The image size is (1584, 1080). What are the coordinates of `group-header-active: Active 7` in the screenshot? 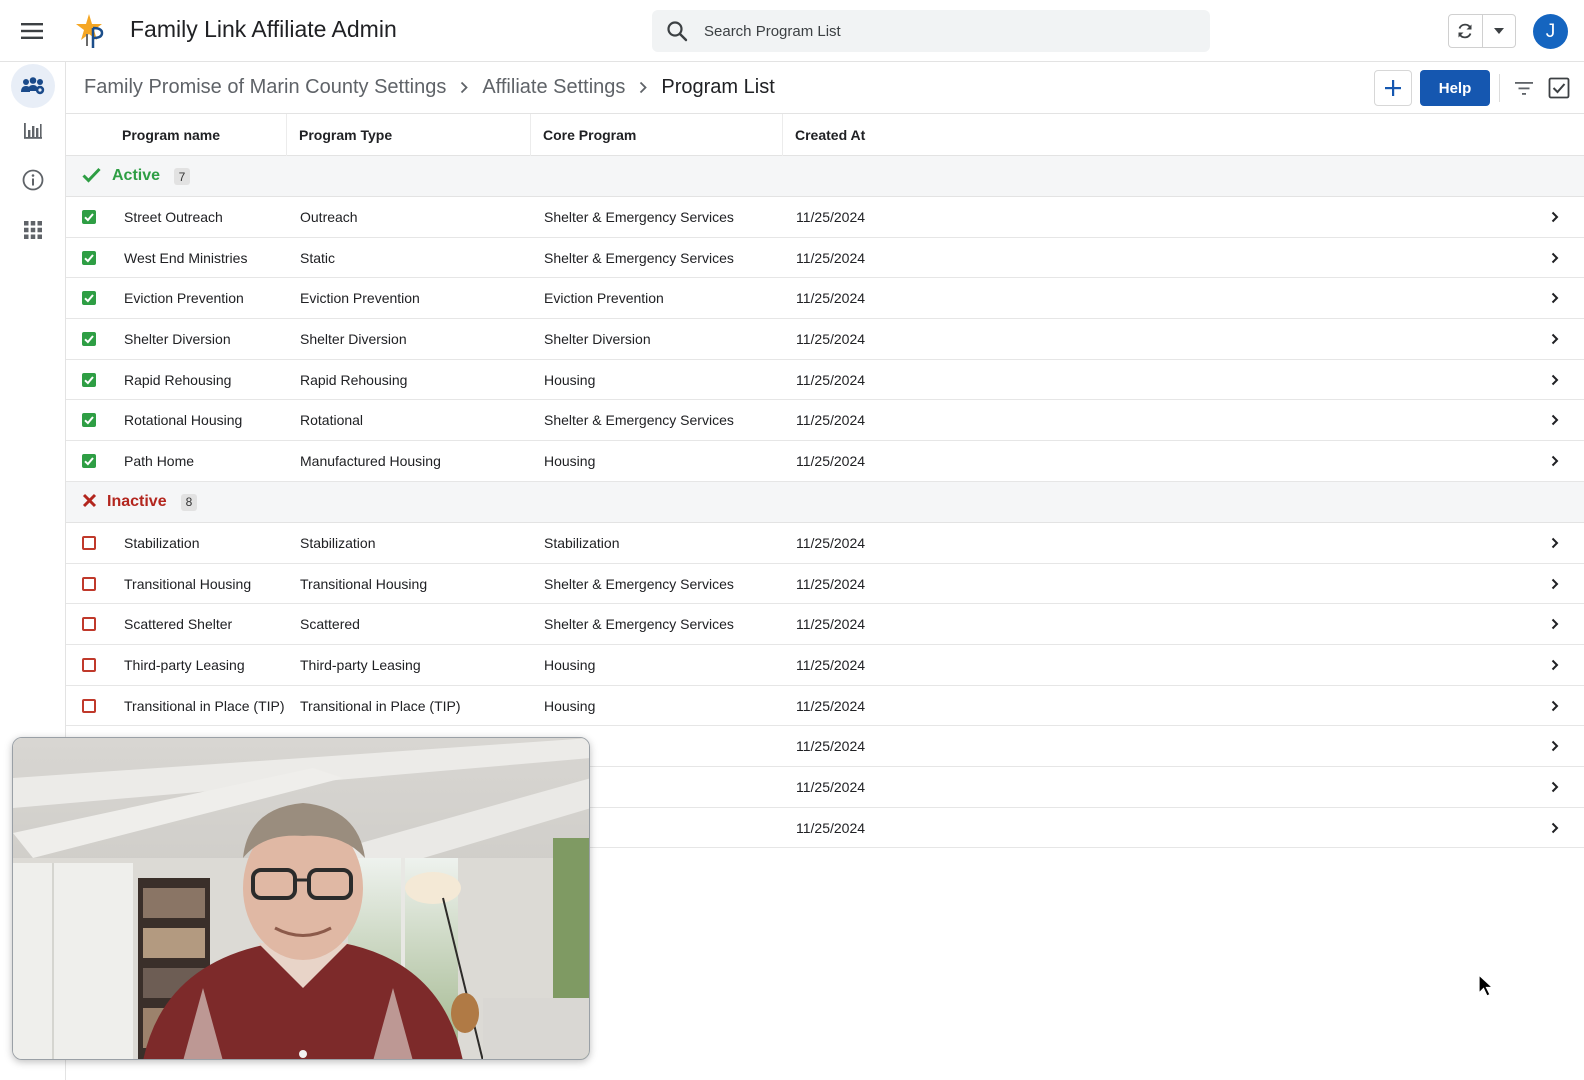 It's located at (825, 176).